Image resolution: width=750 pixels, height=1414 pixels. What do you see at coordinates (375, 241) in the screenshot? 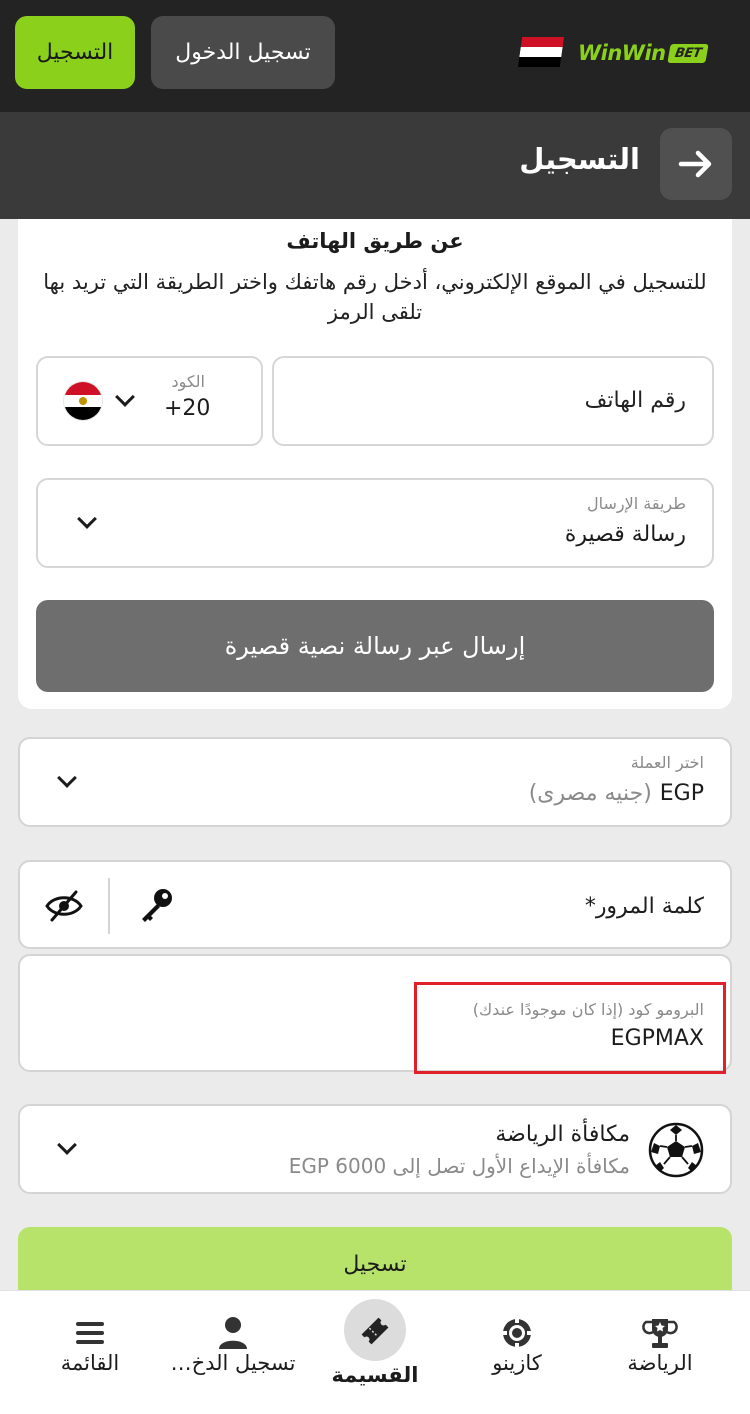
I see `card-heading: عن طريق الهاتف` at bounding box center [375, 241].